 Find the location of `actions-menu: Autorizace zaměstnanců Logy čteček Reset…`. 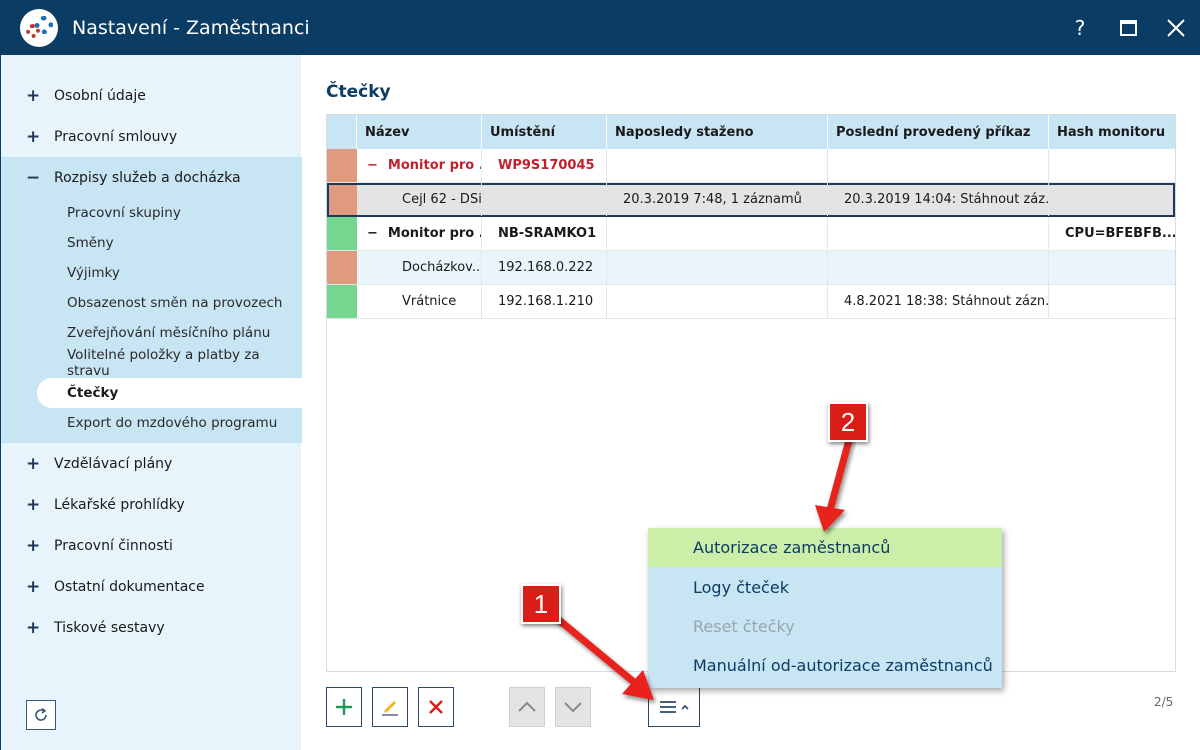

actions-menu: Autorizace zaměstnanců Logy čteček Reset… is located at coordinates (825, 608).